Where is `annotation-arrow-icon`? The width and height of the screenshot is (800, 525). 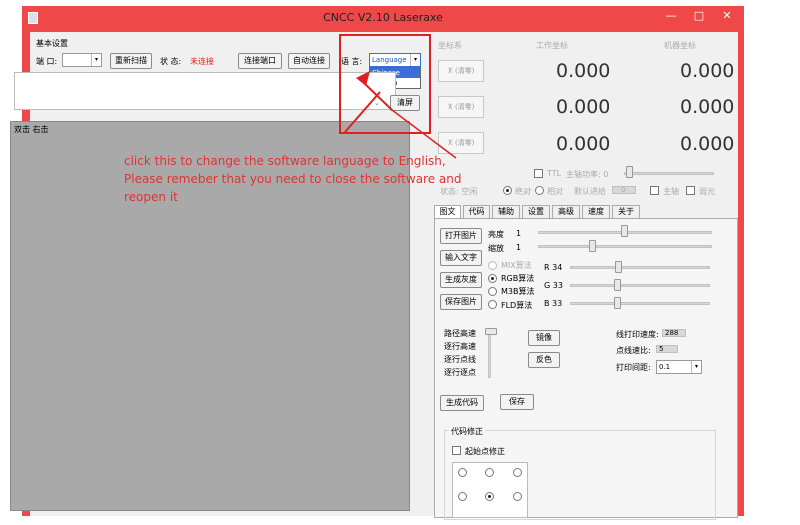
annotation-arrow-icon is located at coordinates (400, 115).